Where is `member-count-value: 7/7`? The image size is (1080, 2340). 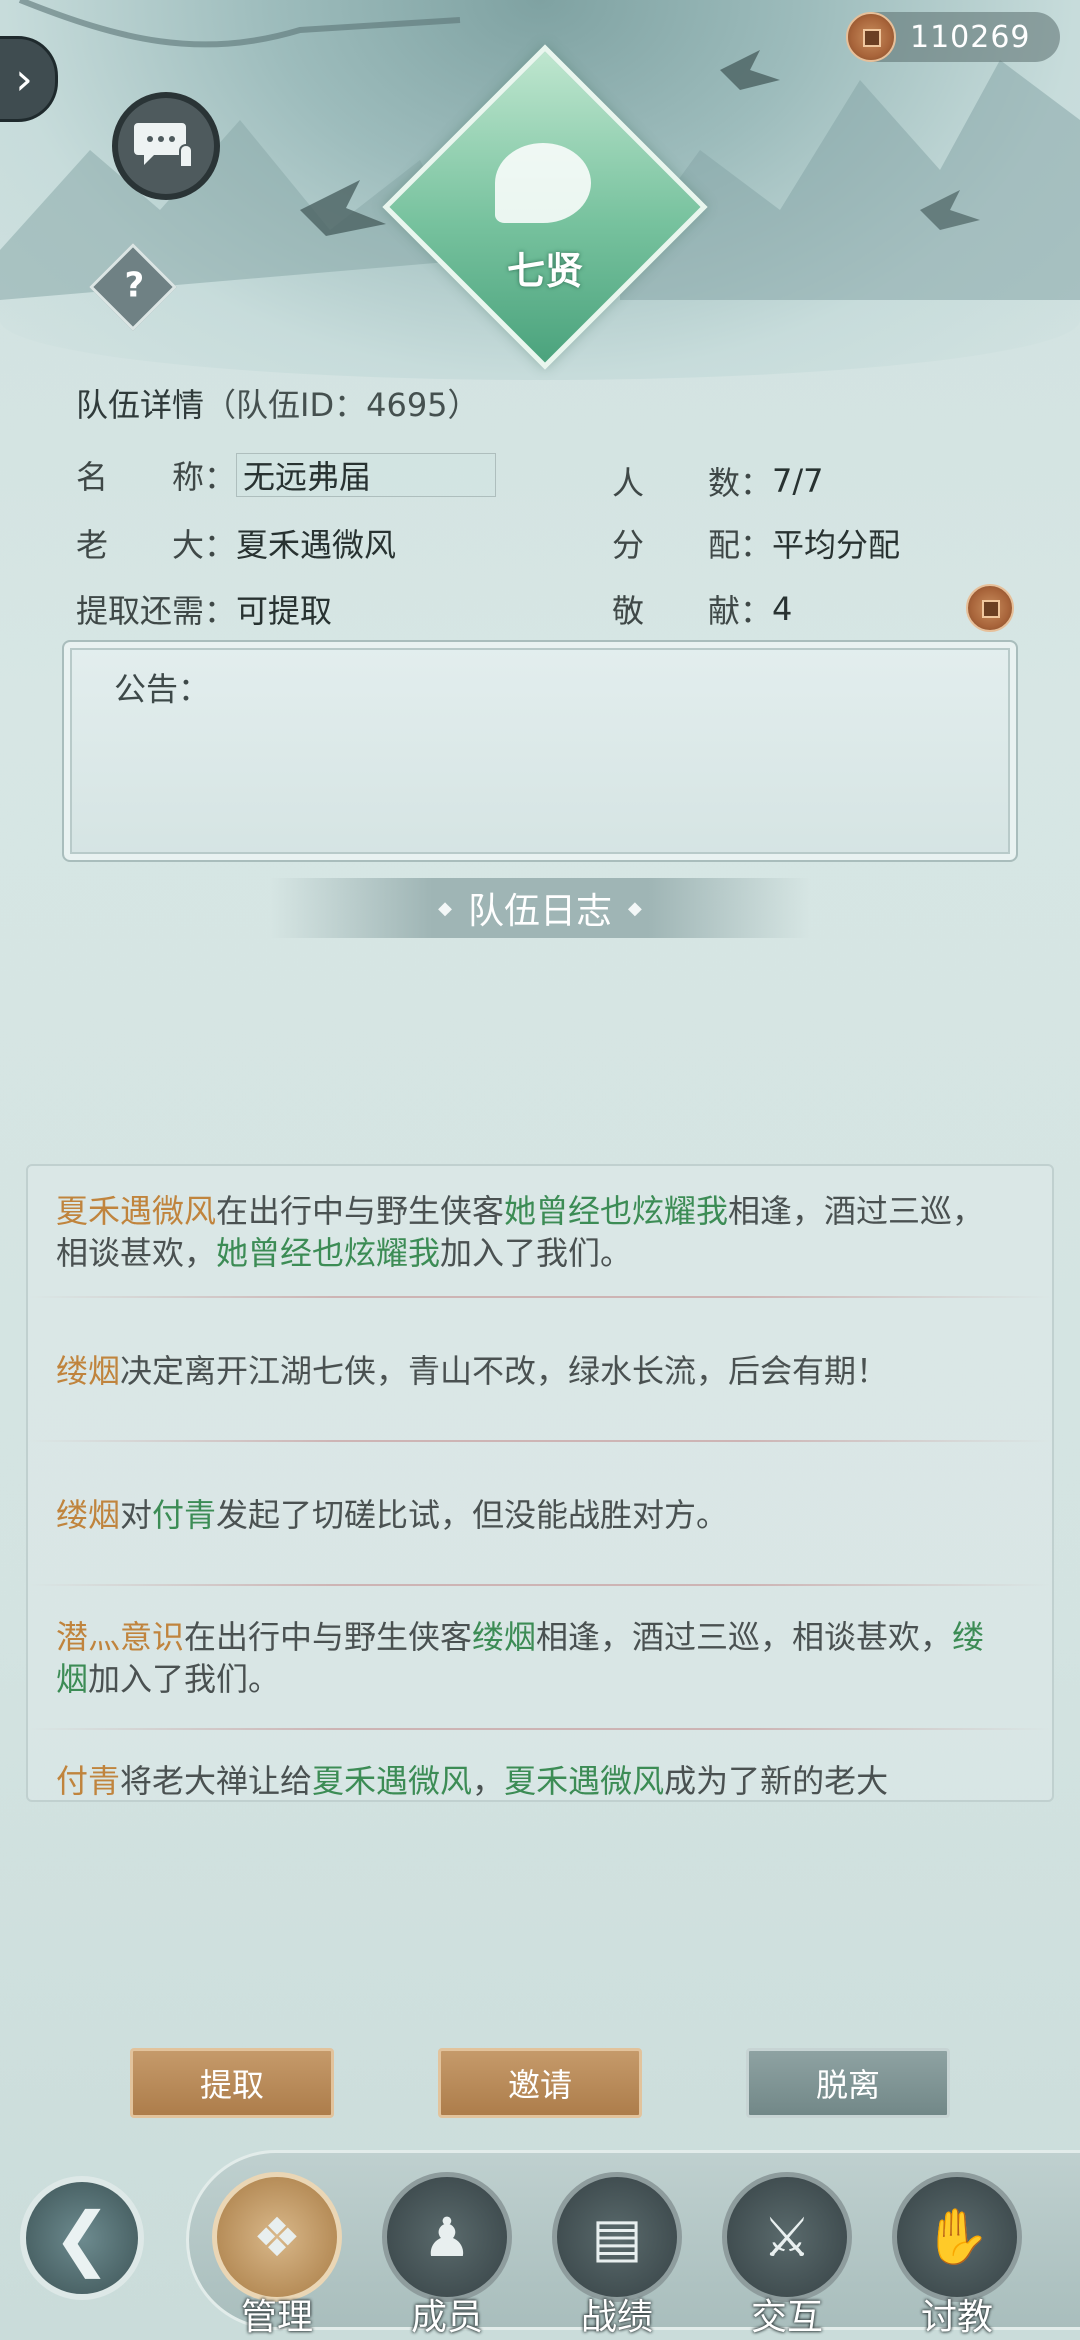
member-count-value: 7/7 is located at coordinates (798, 481).